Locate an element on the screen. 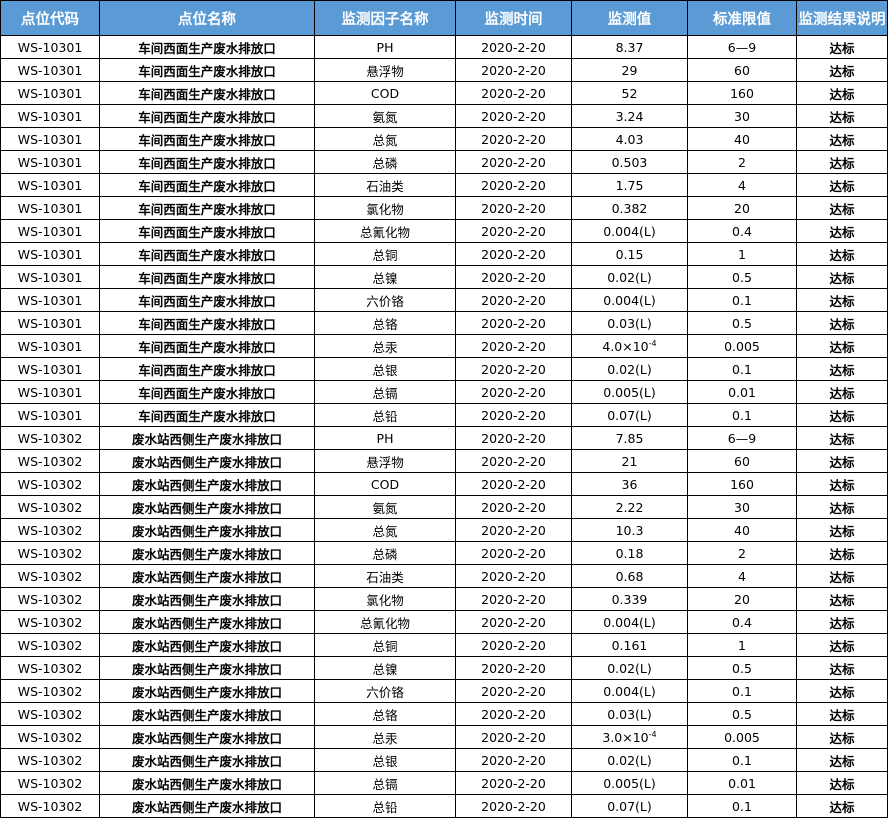  header-site-code: 点位代码 is located at coordinates (50, 18).